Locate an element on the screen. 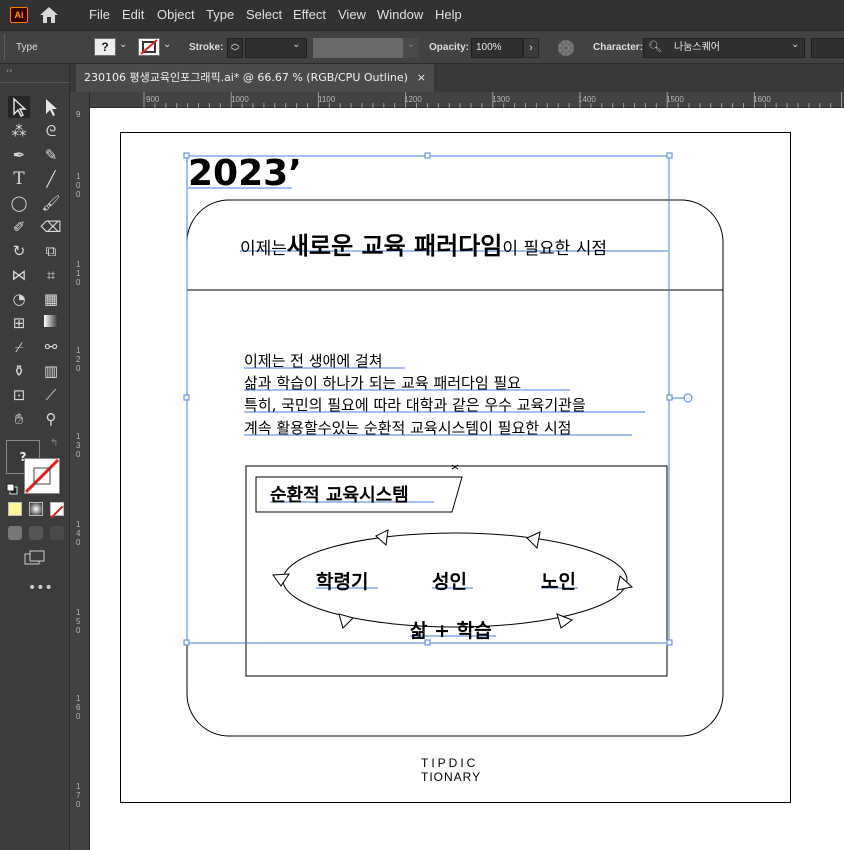  more-tools-icon: ••• is located at coordinates (40, 588).